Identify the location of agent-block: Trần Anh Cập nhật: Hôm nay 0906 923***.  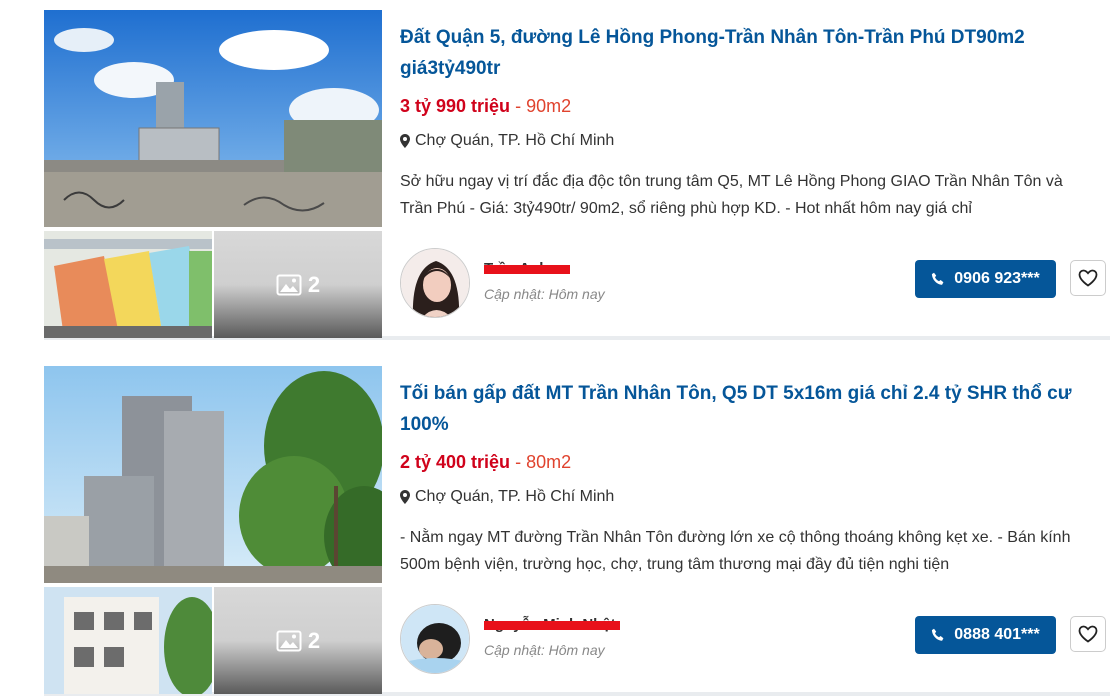
(755, 283).